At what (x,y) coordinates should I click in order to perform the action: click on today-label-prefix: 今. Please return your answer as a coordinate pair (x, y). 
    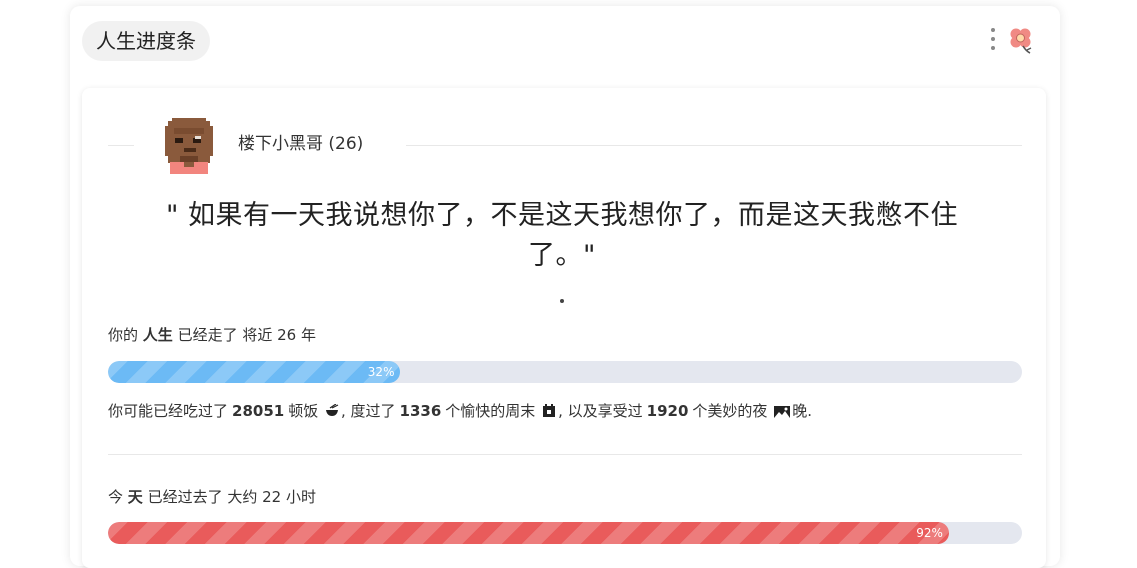
    Looking at the image, I should click on (116, 497).